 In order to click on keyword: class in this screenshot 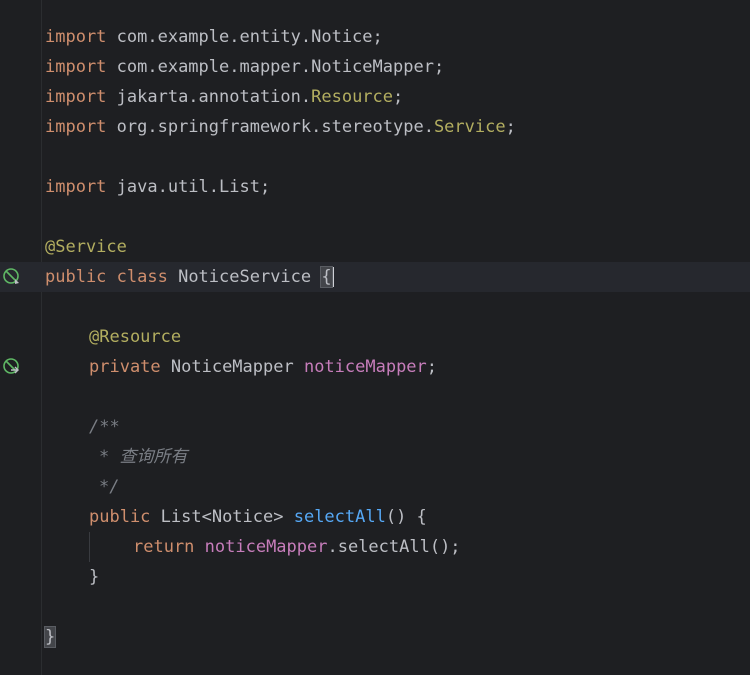, I will do `click(137, 277)`.